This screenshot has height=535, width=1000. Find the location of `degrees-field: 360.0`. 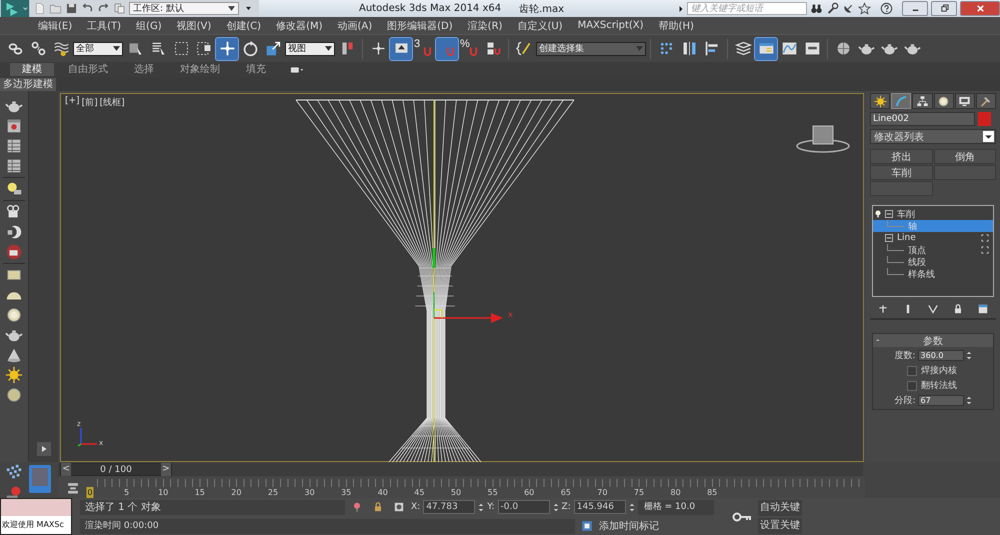

degrees-field: 360.0 is located at coordinates (941, 355).